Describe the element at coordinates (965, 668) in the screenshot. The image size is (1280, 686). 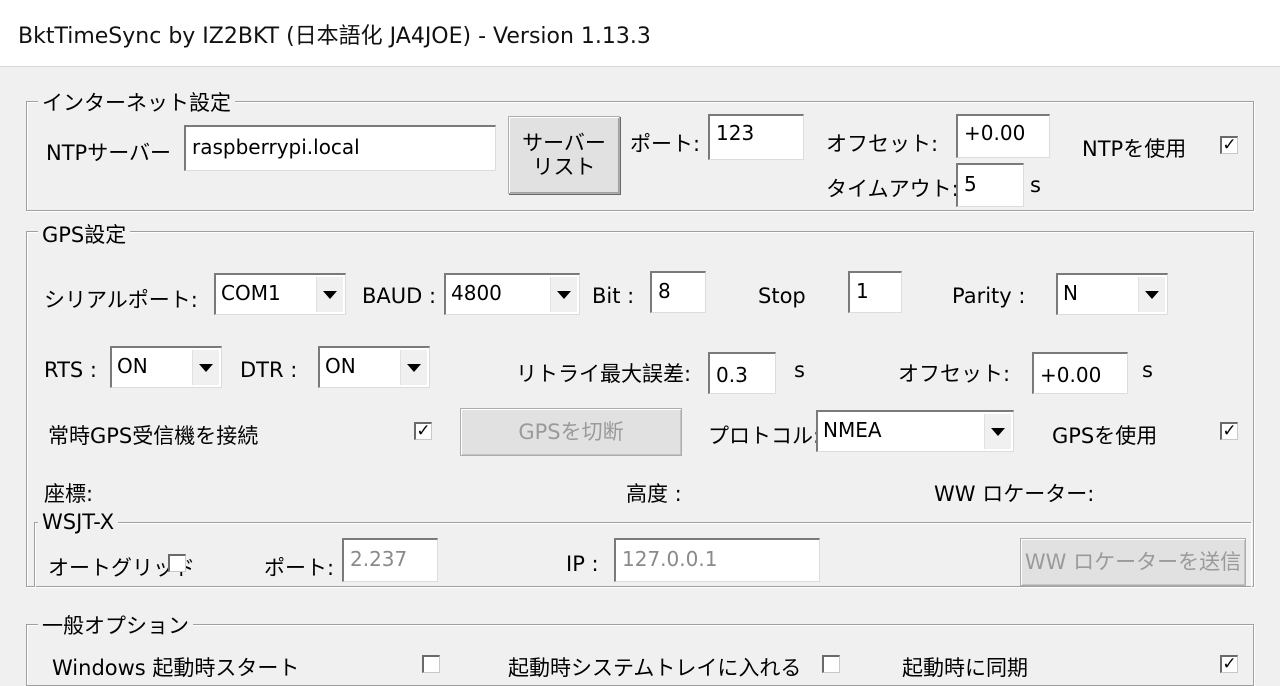
I see `sync-on-start-label: 起動時に同期` at that location.